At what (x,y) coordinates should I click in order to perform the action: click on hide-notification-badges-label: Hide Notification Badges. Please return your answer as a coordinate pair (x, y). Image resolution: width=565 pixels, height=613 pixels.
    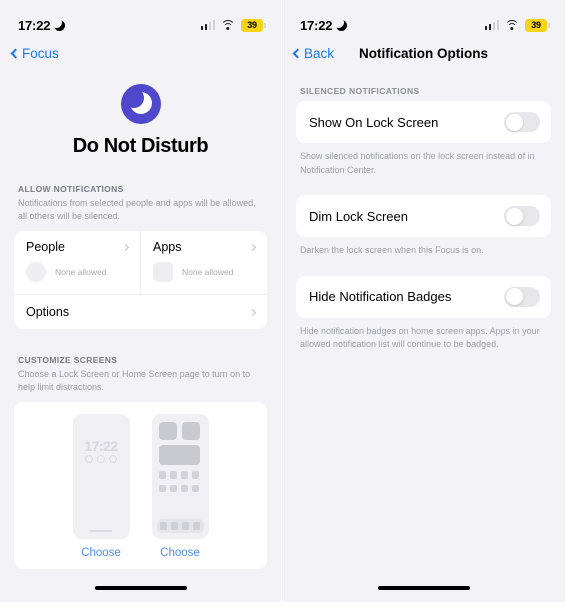
    Looking at the image, I should click on (380, 296).